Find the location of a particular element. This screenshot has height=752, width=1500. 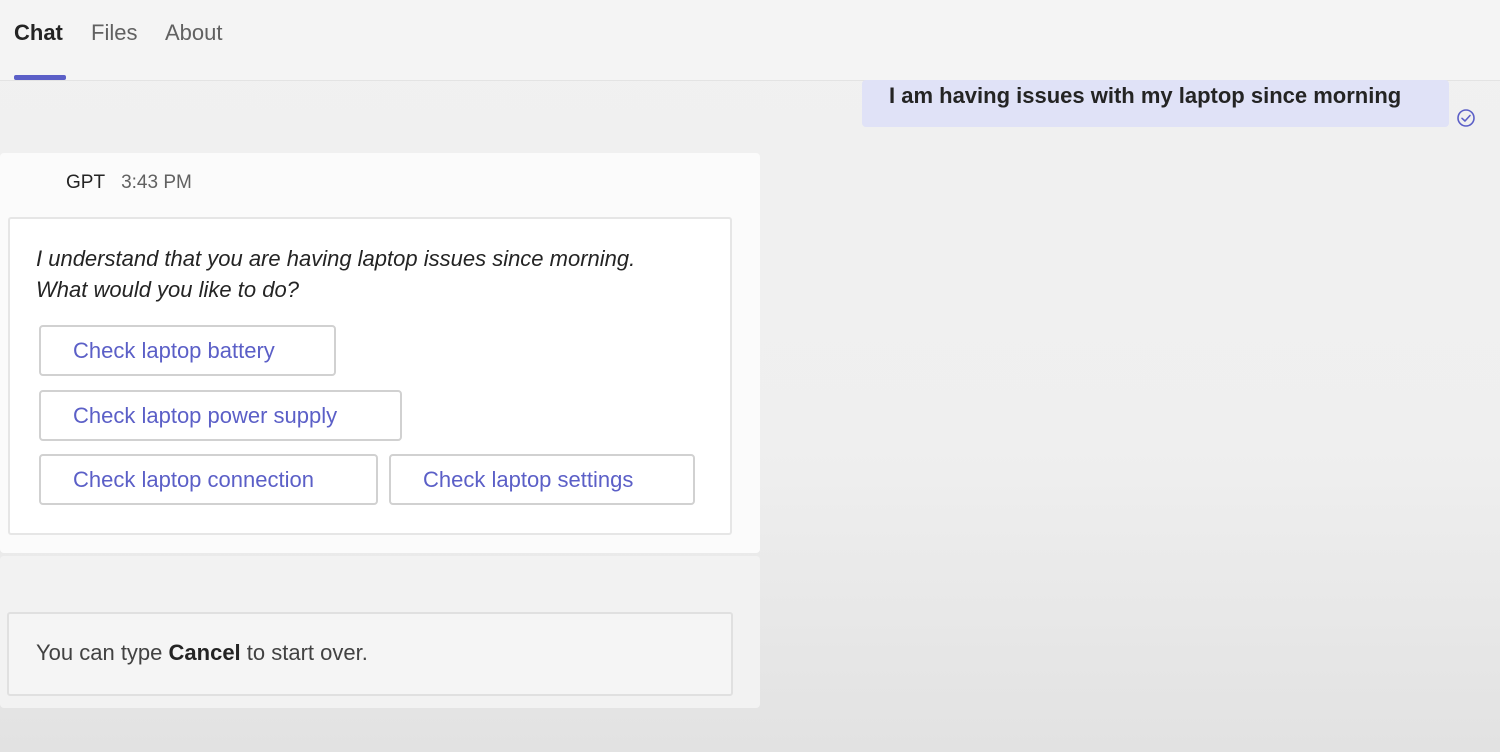

tab-about: About is located at coordinates (194, 35).